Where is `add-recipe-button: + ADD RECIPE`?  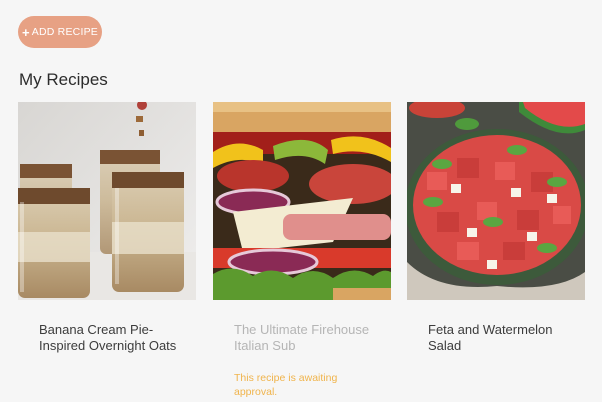
add-recipe-button: + ADD RECIPE is located at coordinates (60, 32).